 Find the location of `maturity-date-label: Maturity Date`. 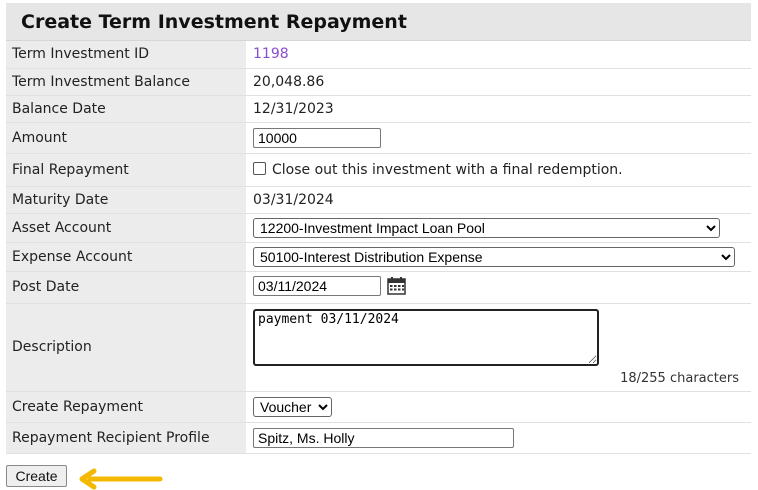

maturity-date-label: Maturity Date is located at coordinates (126, 200).